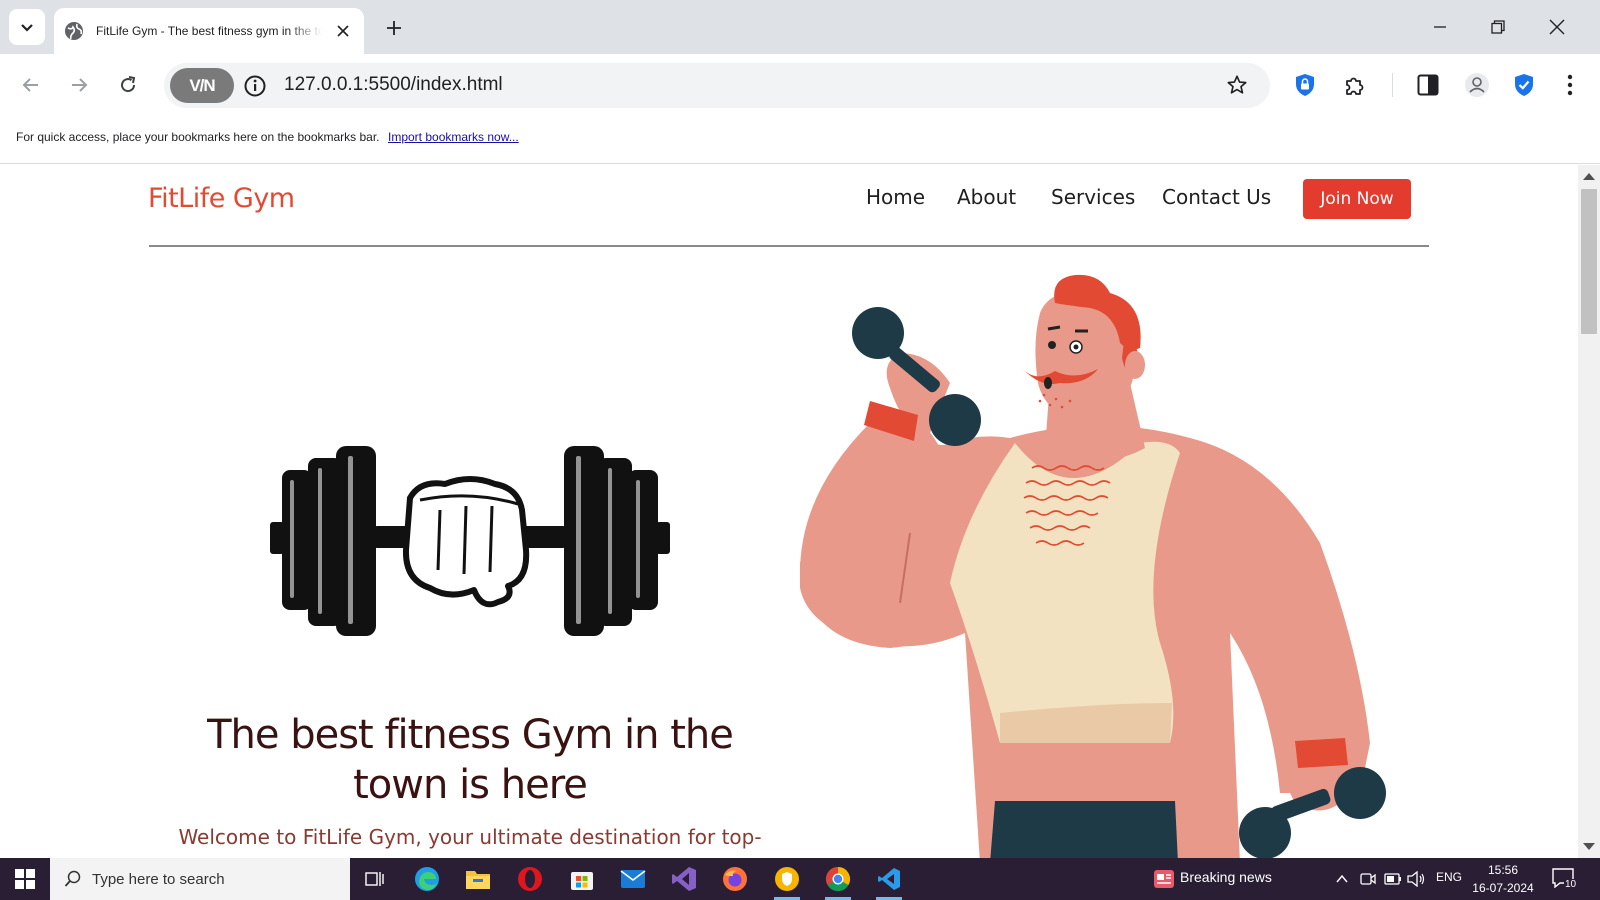 The width and height of the screenshot is (1600, 900). I want to click on close-tab-icon, so click(343, 31).